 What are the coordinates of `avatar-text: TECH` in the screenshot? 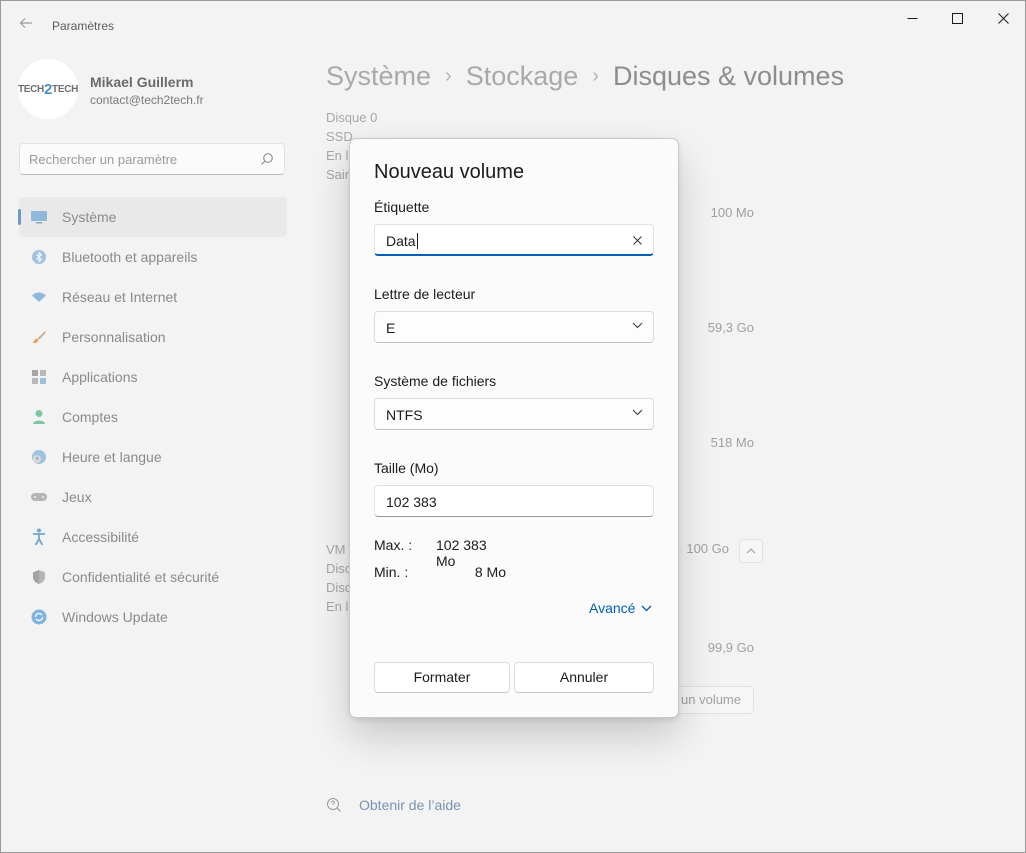 It's located at (30, 89).